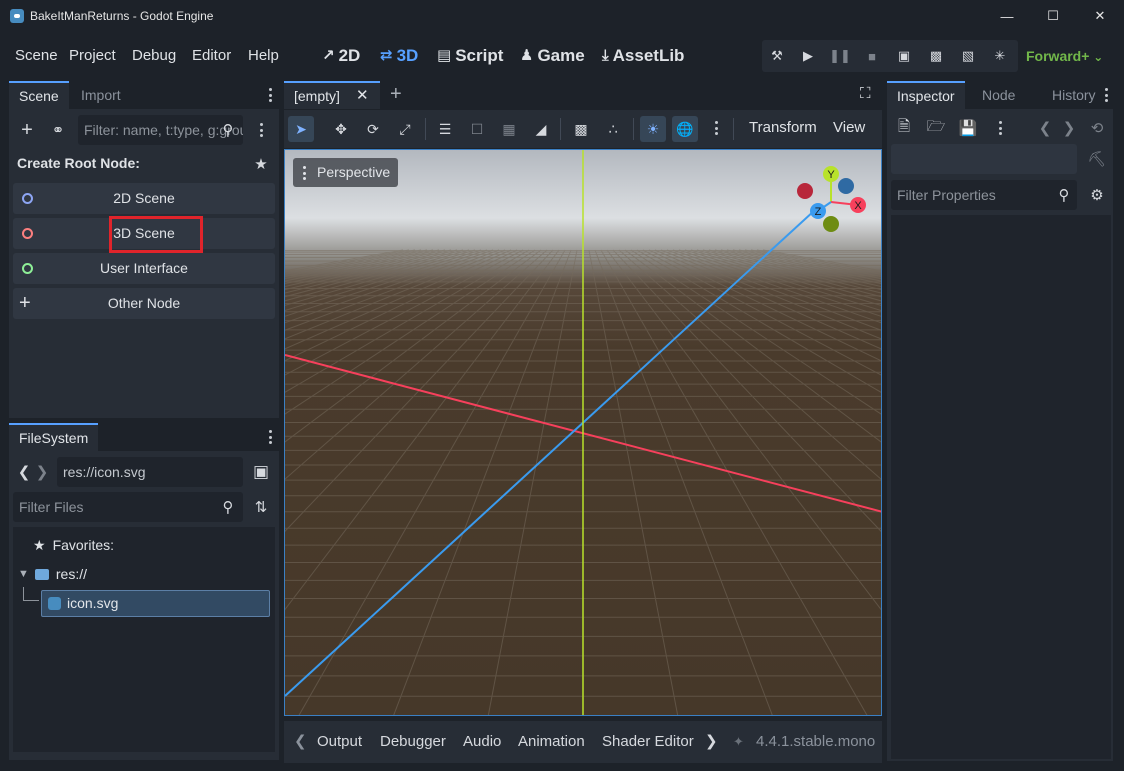 The width and height of the screenshot is (1124, 771). Describe the element at coordinates (872, 56) in the screenshot. I see `stop-icon: ■` at that location.